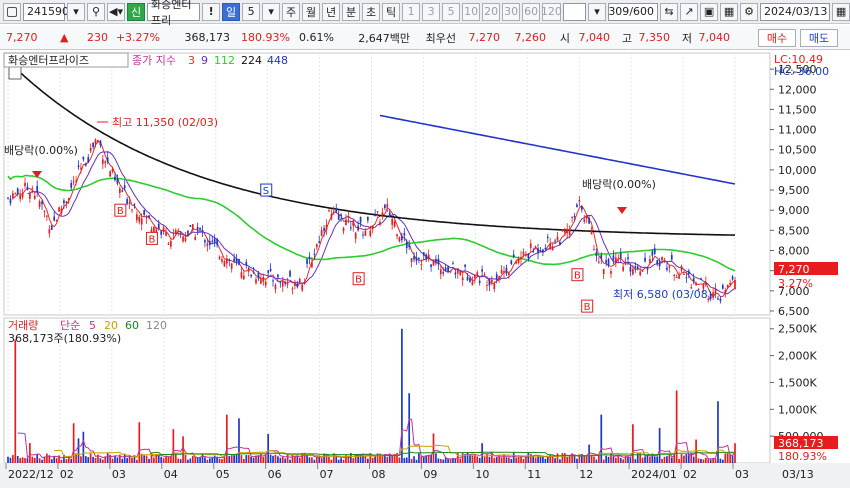  I want to click on chart-trend-icon: ↗, so click(689, 11).